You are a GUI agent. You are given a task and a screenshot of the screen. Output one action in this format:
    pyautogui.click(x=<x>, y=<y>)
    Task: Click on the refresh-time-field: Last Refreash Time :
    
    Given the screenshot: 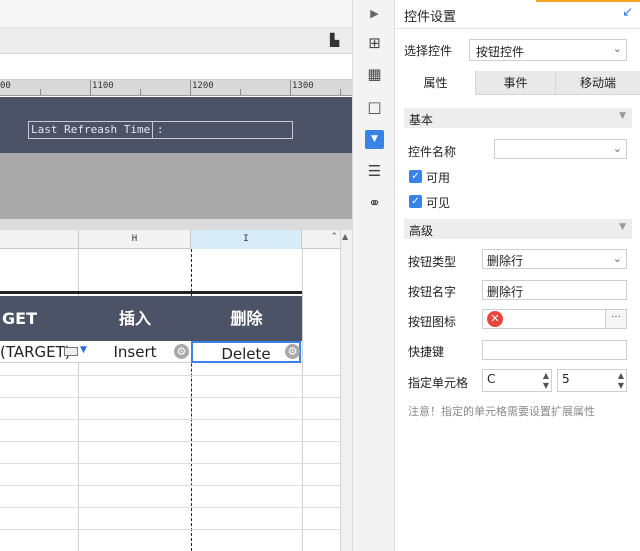 What is the action you would take?
    pyautogui.click(x=160, y=130)
    